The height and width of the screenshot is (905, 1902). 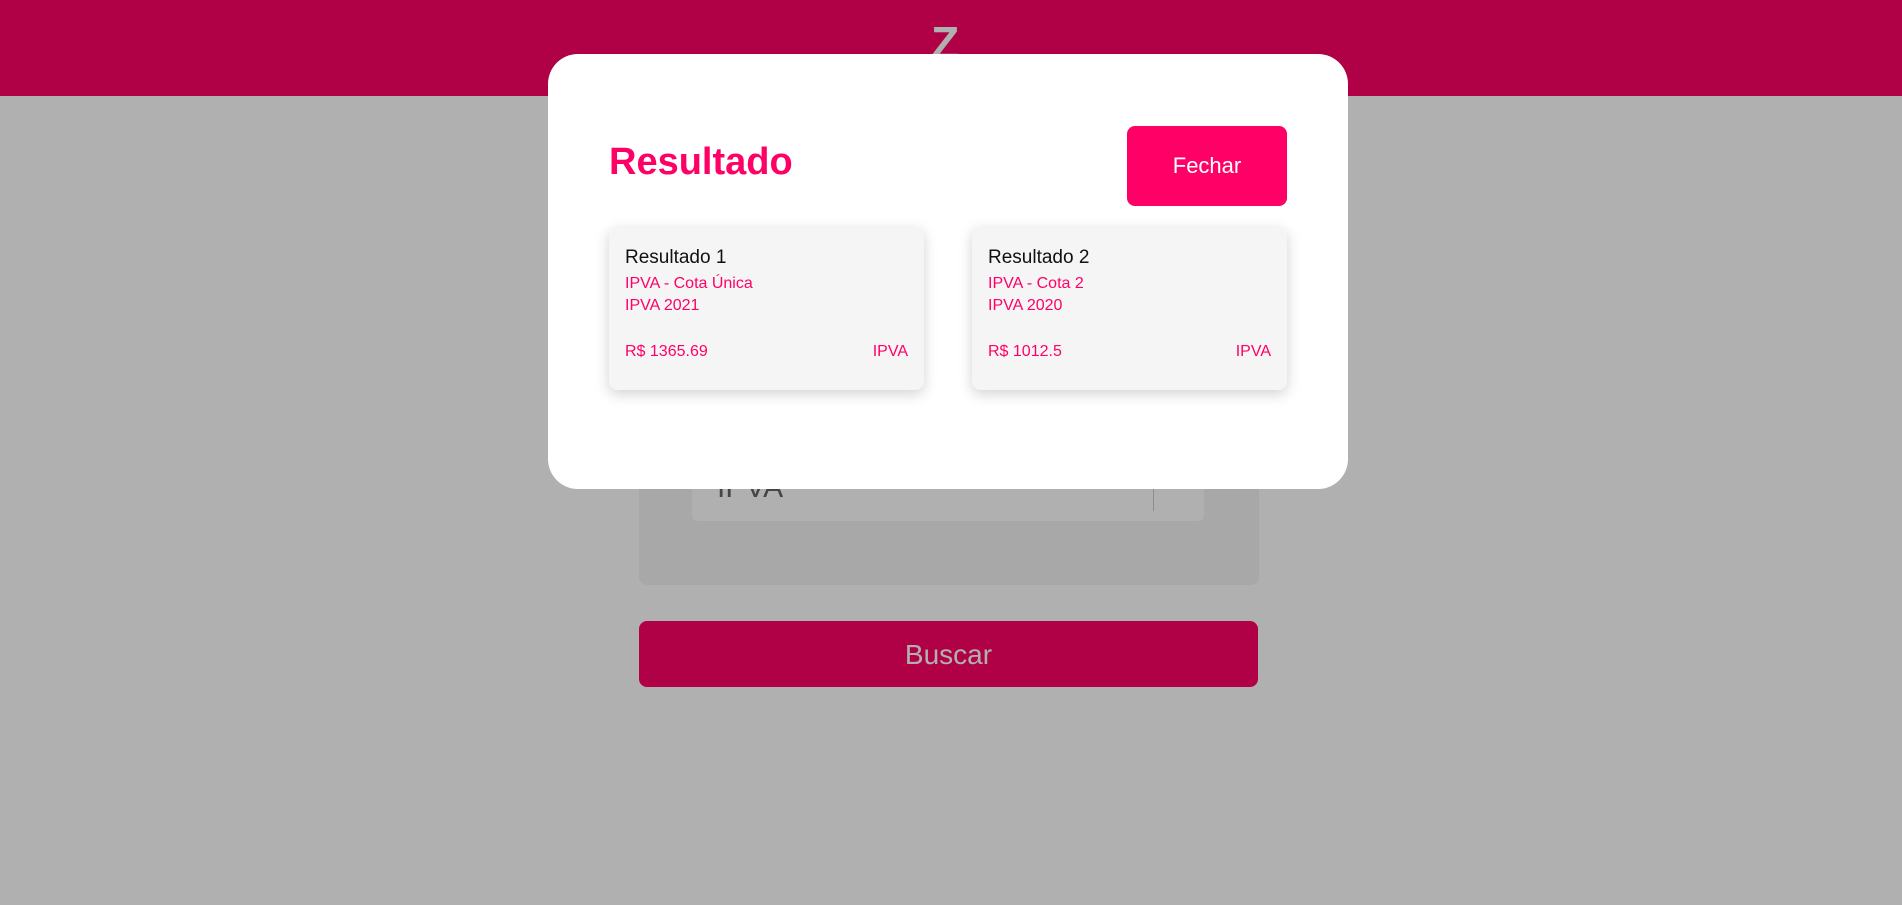 I want to click on result-year: IPVA 2020, so click(x=1025, y=305).